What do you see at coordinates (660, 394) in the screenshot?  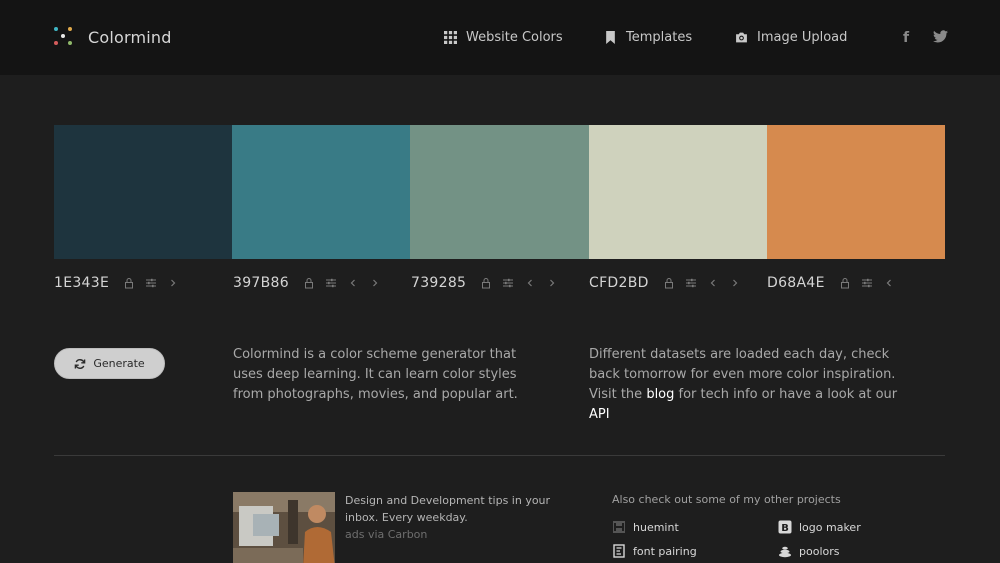 I see `blog-link: blog` at bounding box center [660, 394].